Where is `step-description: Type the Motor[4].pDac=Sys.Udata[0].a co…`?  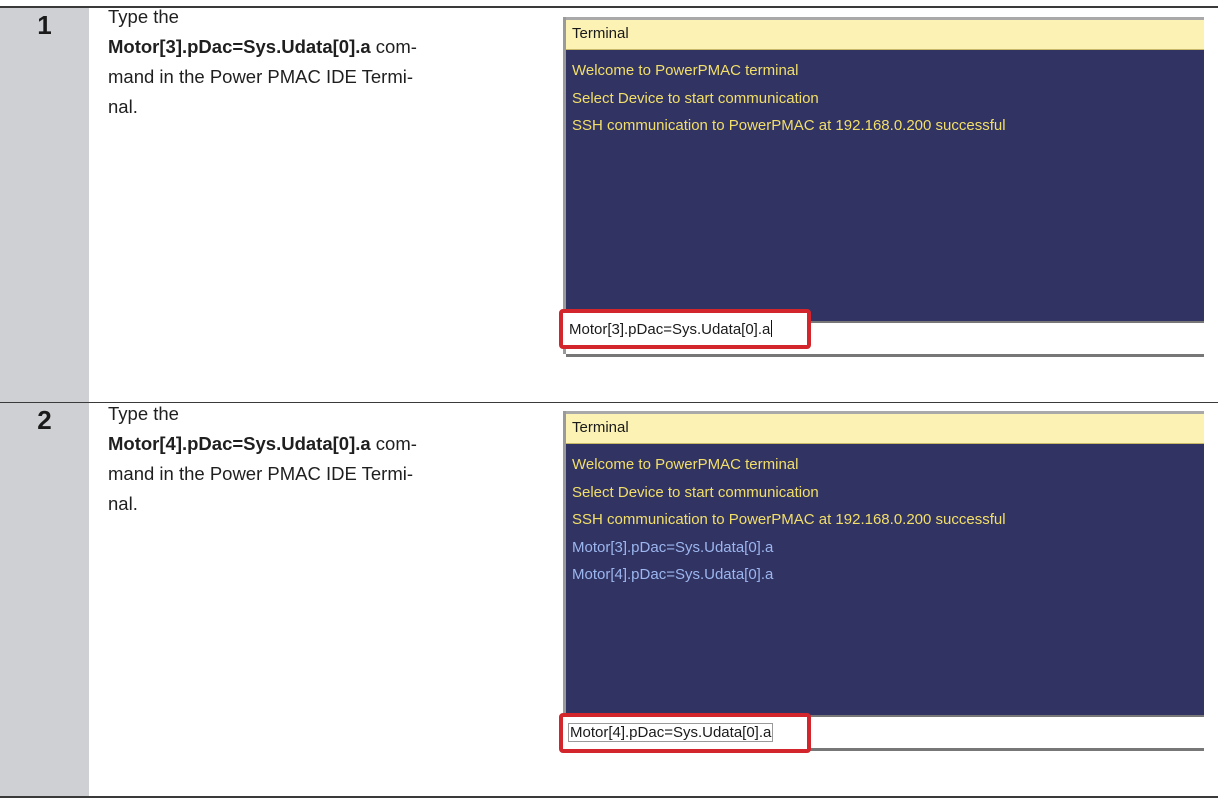
step-description: Type the Motor[4].pDac=Sys.Udata[0].a co… is located at coordinates (308, 459).